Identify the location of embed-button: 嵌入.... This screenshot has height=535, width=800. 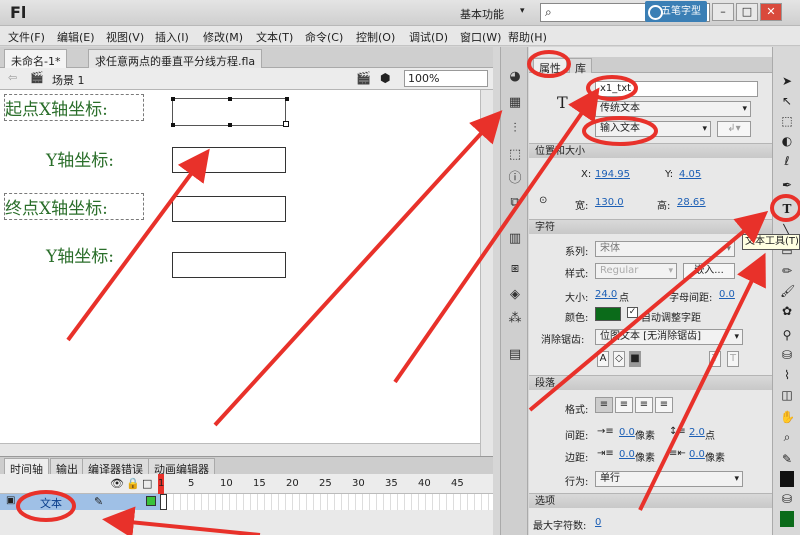
(709, 271).